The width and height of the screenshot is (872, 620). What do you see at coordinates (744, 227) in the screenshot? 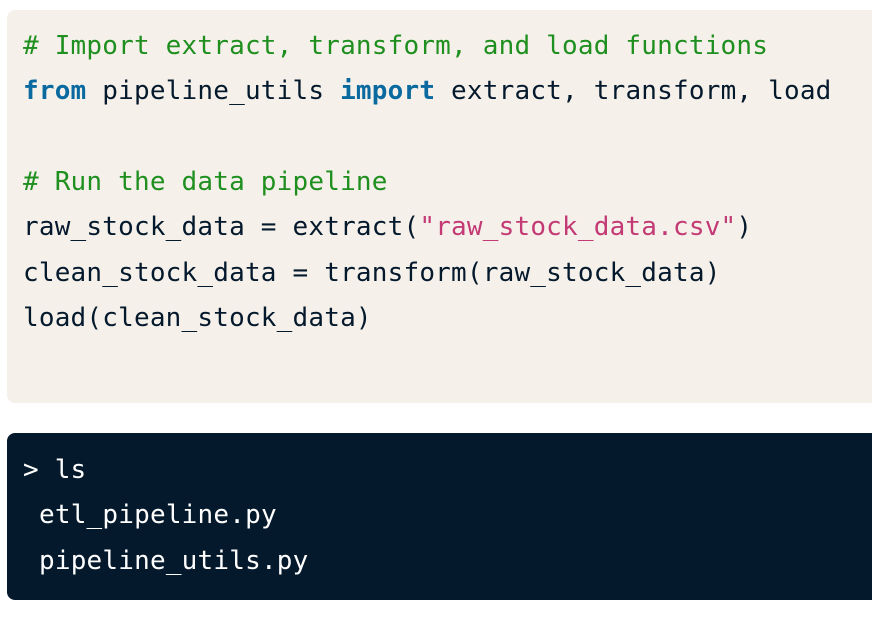
I see `extract-call-end: )` at bounding box center [744, 227].